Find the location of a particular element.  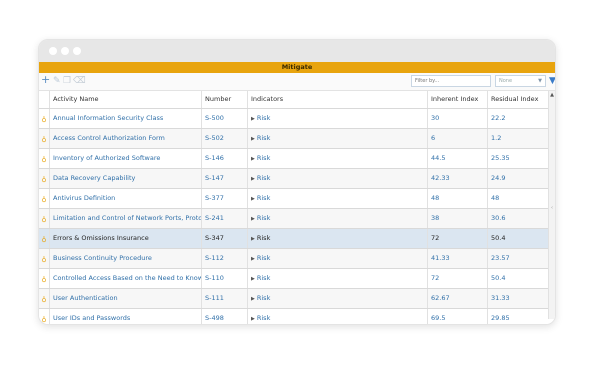

chevron-down-icon: ▼ is located at coordinates (540, 81).